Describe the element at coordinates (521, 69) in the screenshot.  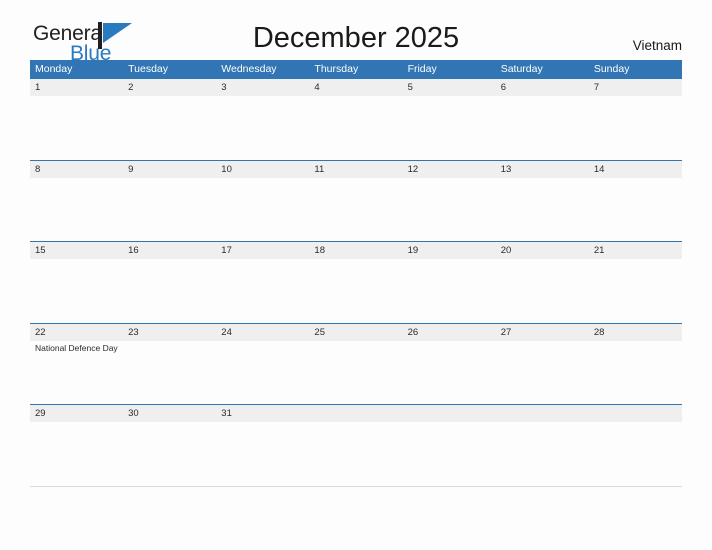
I see `weekday-header-saturday: Saturday` at that location.